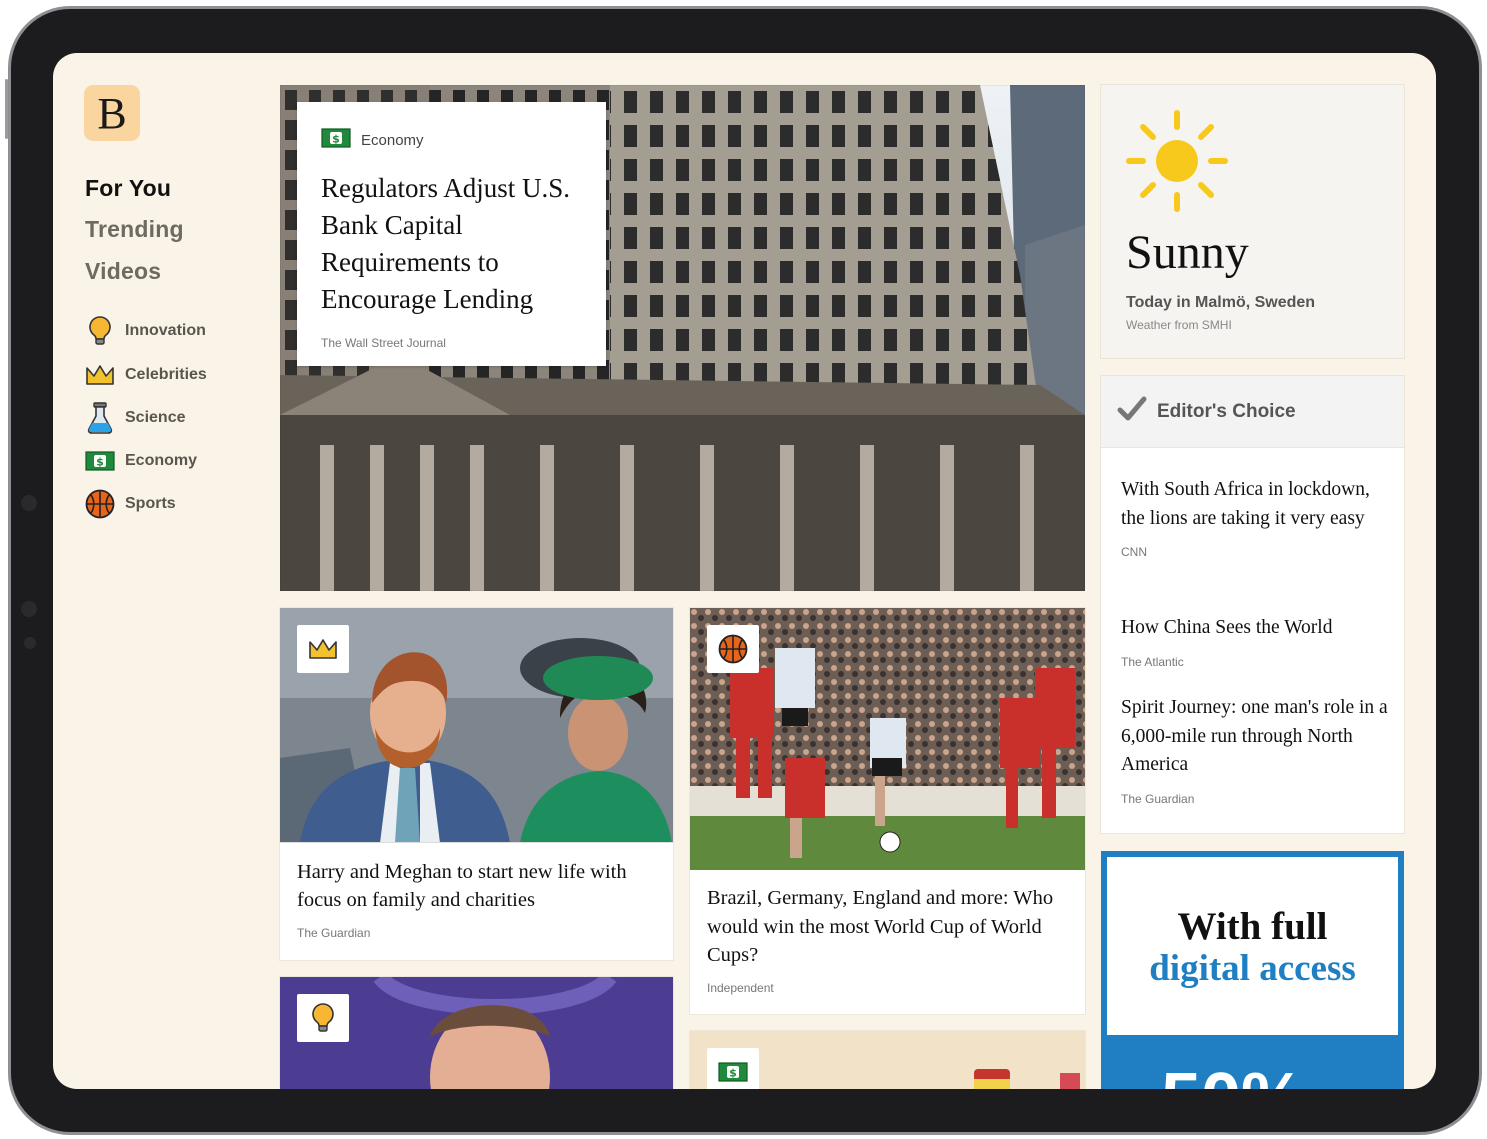 Image resolution: width=1487 pixels, height=1139 pixels. Describe the element at coordinates (740, 988) in the screenshot. I see `article-source: Independent` at that location.